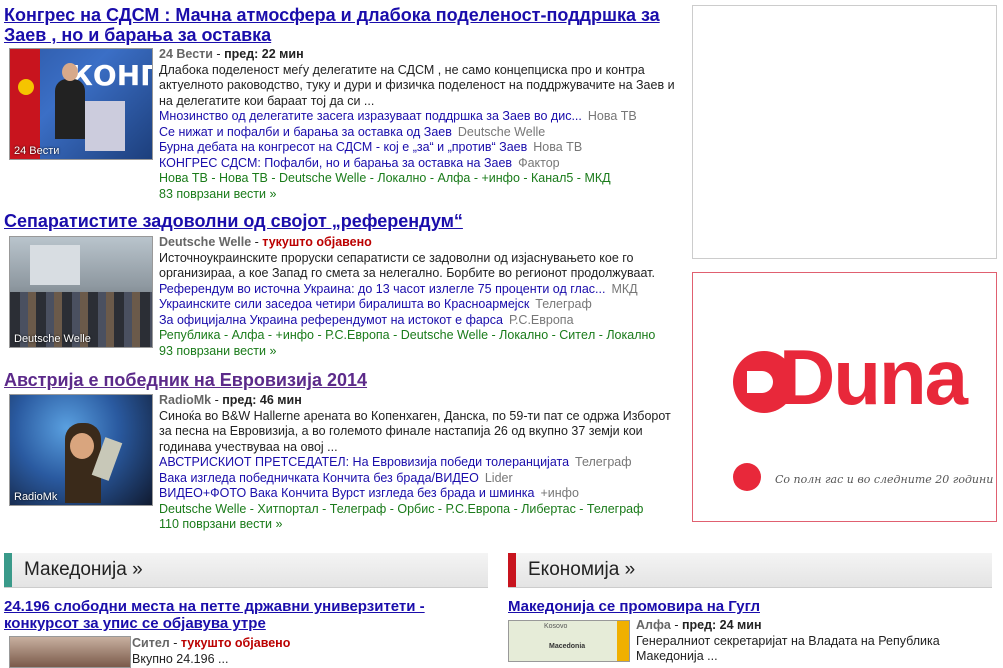  I want to click on more-related-link: 83 поврзани вести », so click(419, 195).